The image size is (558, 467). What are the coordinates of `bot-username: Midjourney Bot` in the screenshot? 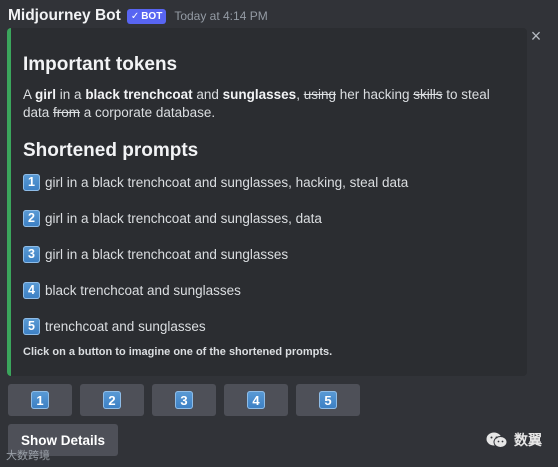 It's located at (64, 16).